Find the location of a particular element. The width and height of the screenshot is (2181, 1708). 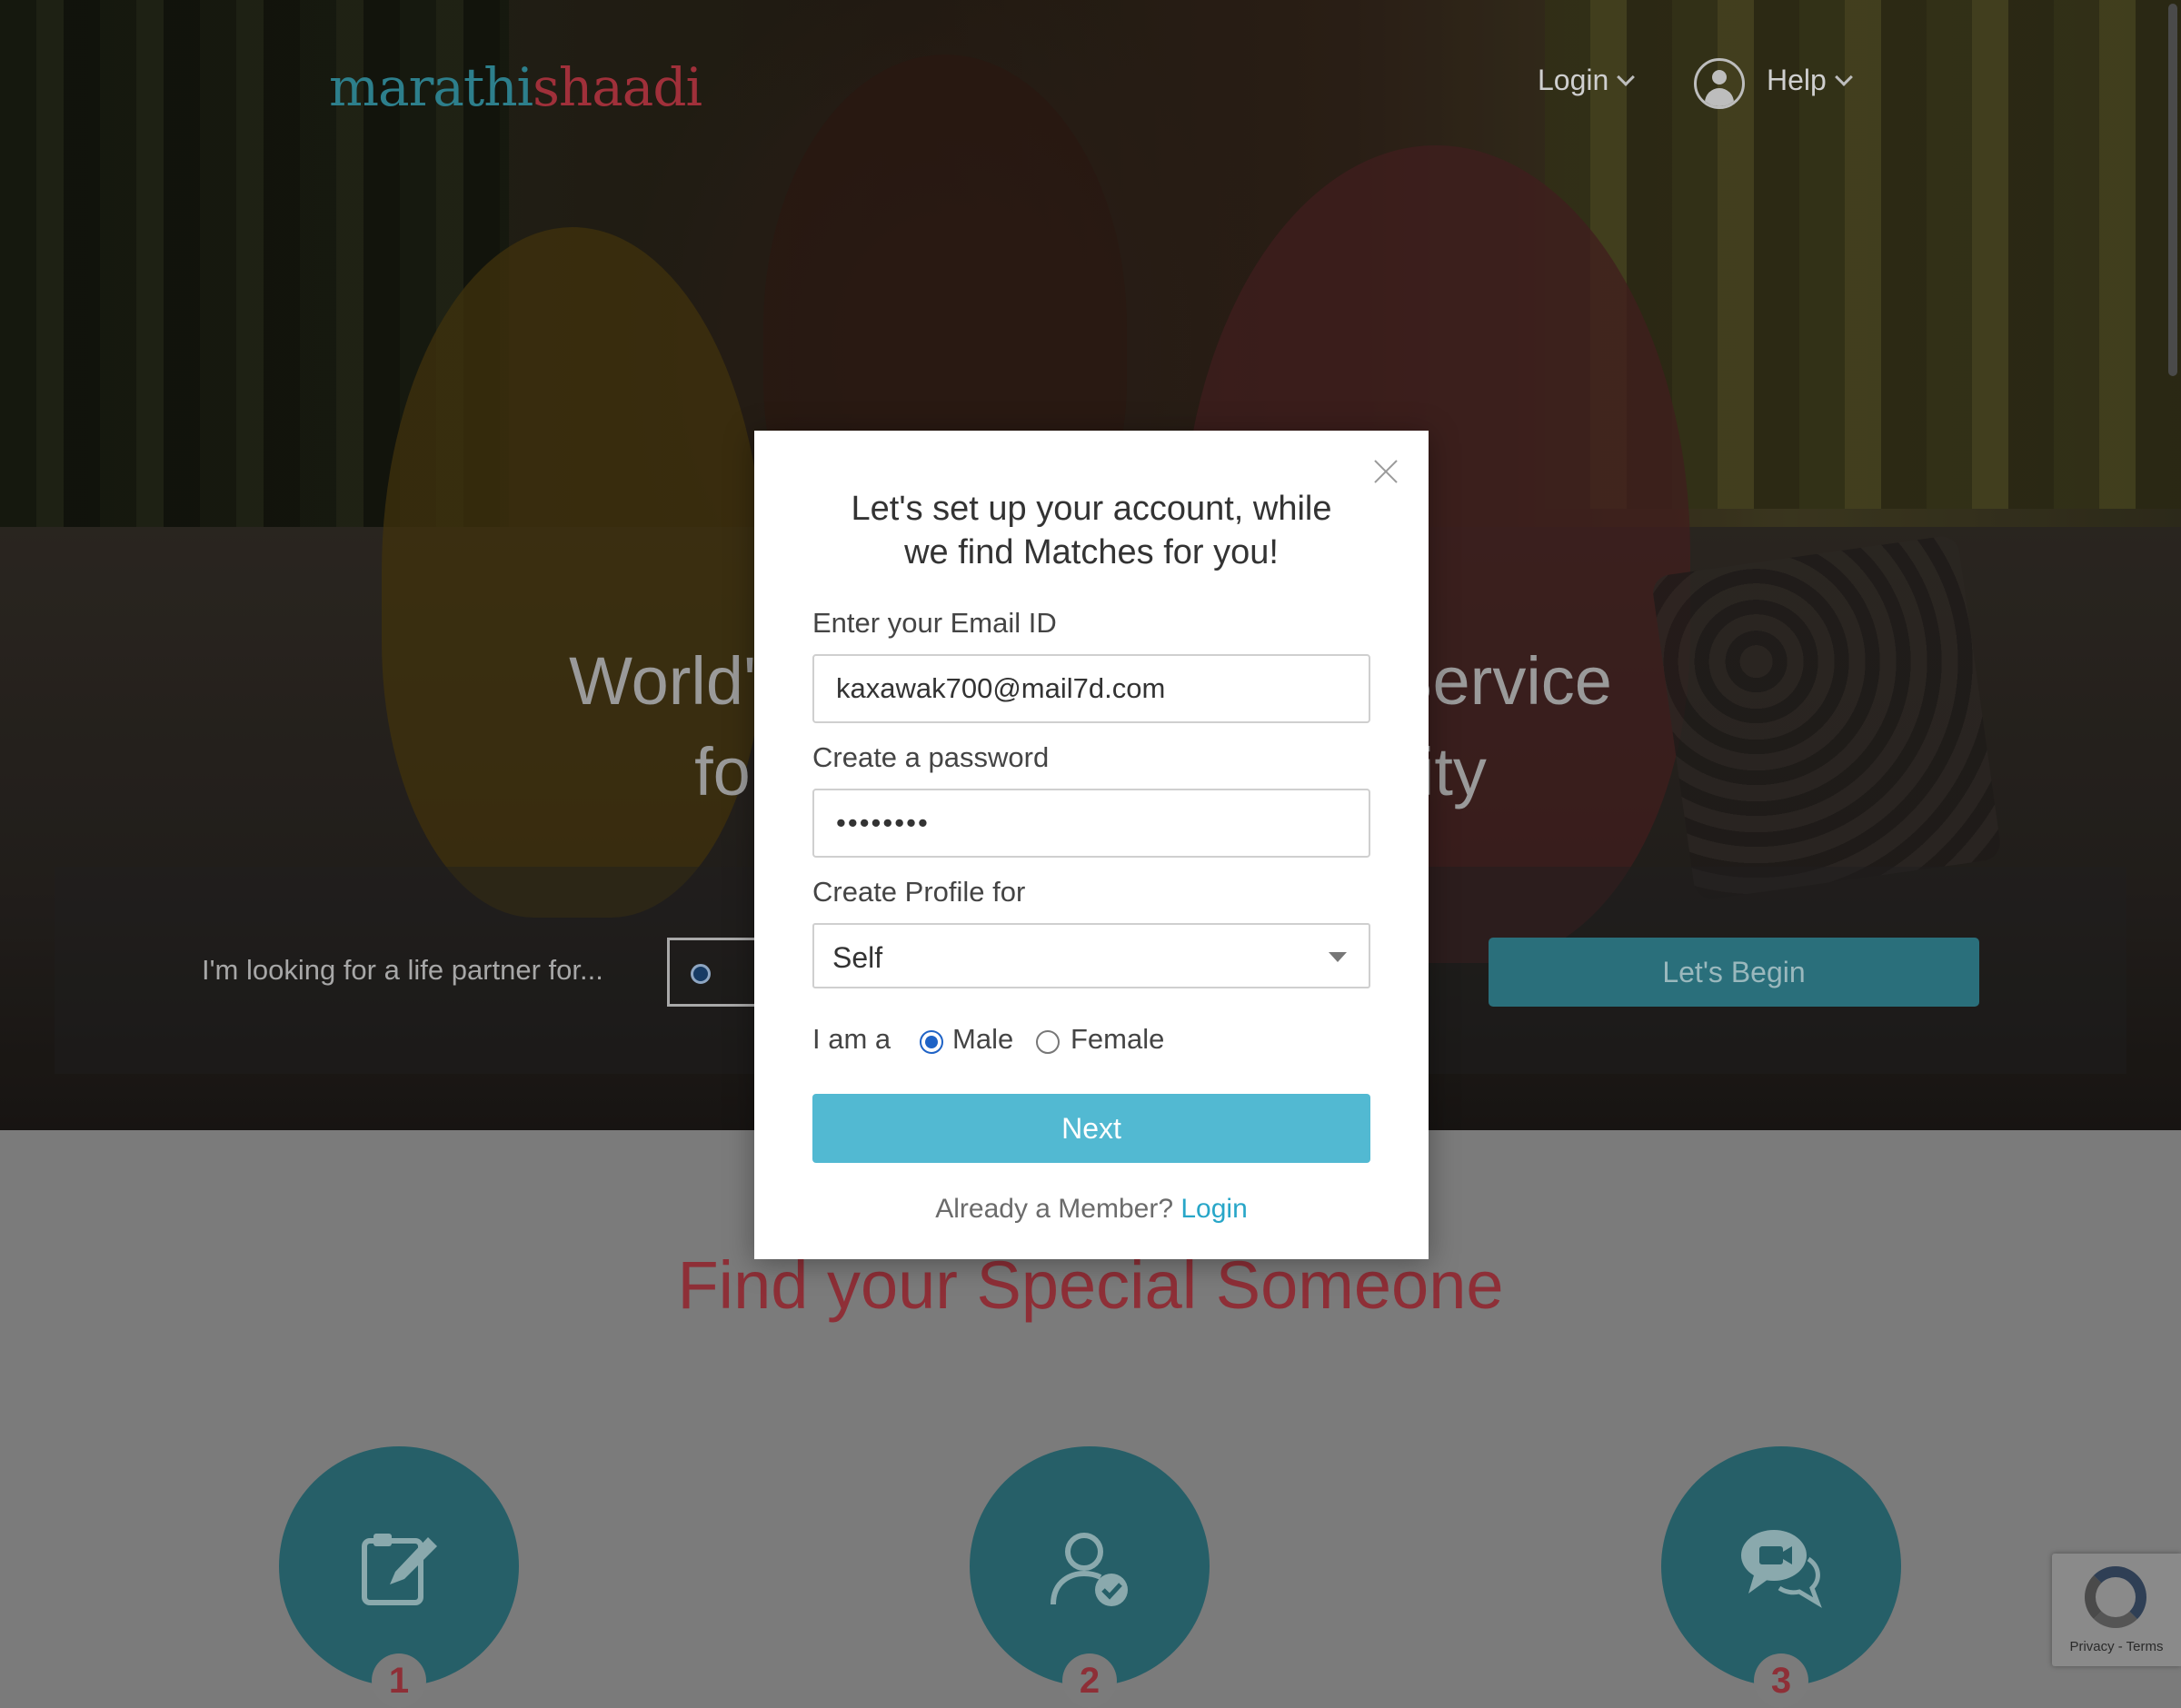

profile-for-value: Self is located at coordinates (857, 957).